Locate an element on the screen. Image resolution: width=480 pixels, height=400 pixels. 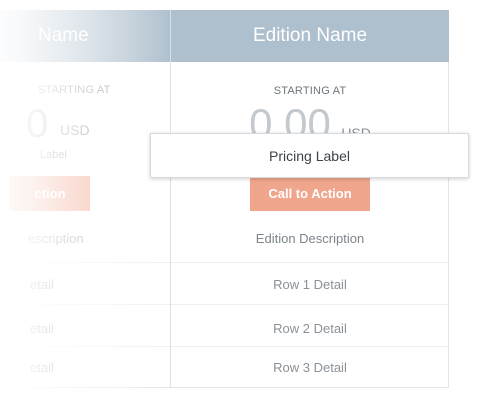
row-detail: Row 2 Detail is located at coordinates (310, 328).